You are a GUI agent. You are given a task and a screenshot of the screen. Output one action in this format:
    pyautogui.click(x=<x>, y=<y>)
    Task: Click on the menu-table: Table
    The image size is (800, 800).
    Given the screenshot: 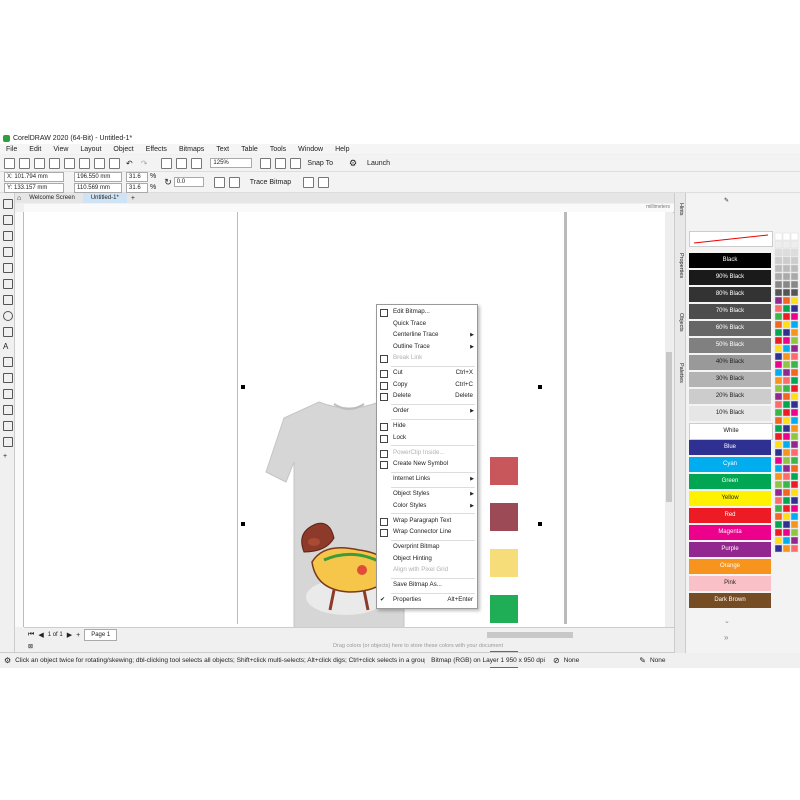 What is the action you would take?
    pyautogui.click(x=249, y=149)
    